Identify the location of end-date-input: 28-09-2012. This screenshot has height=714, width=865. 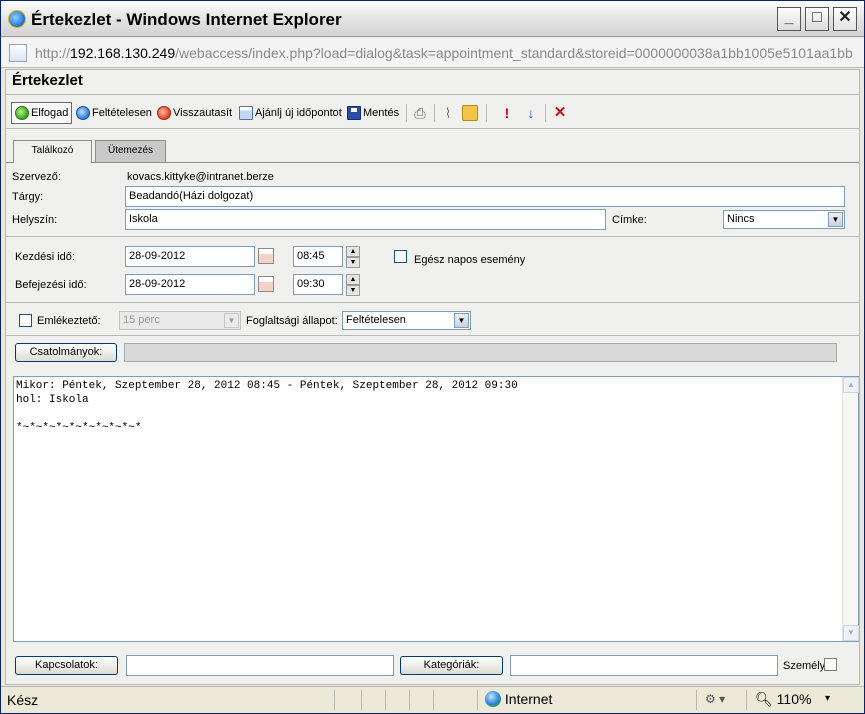
(190, 284).